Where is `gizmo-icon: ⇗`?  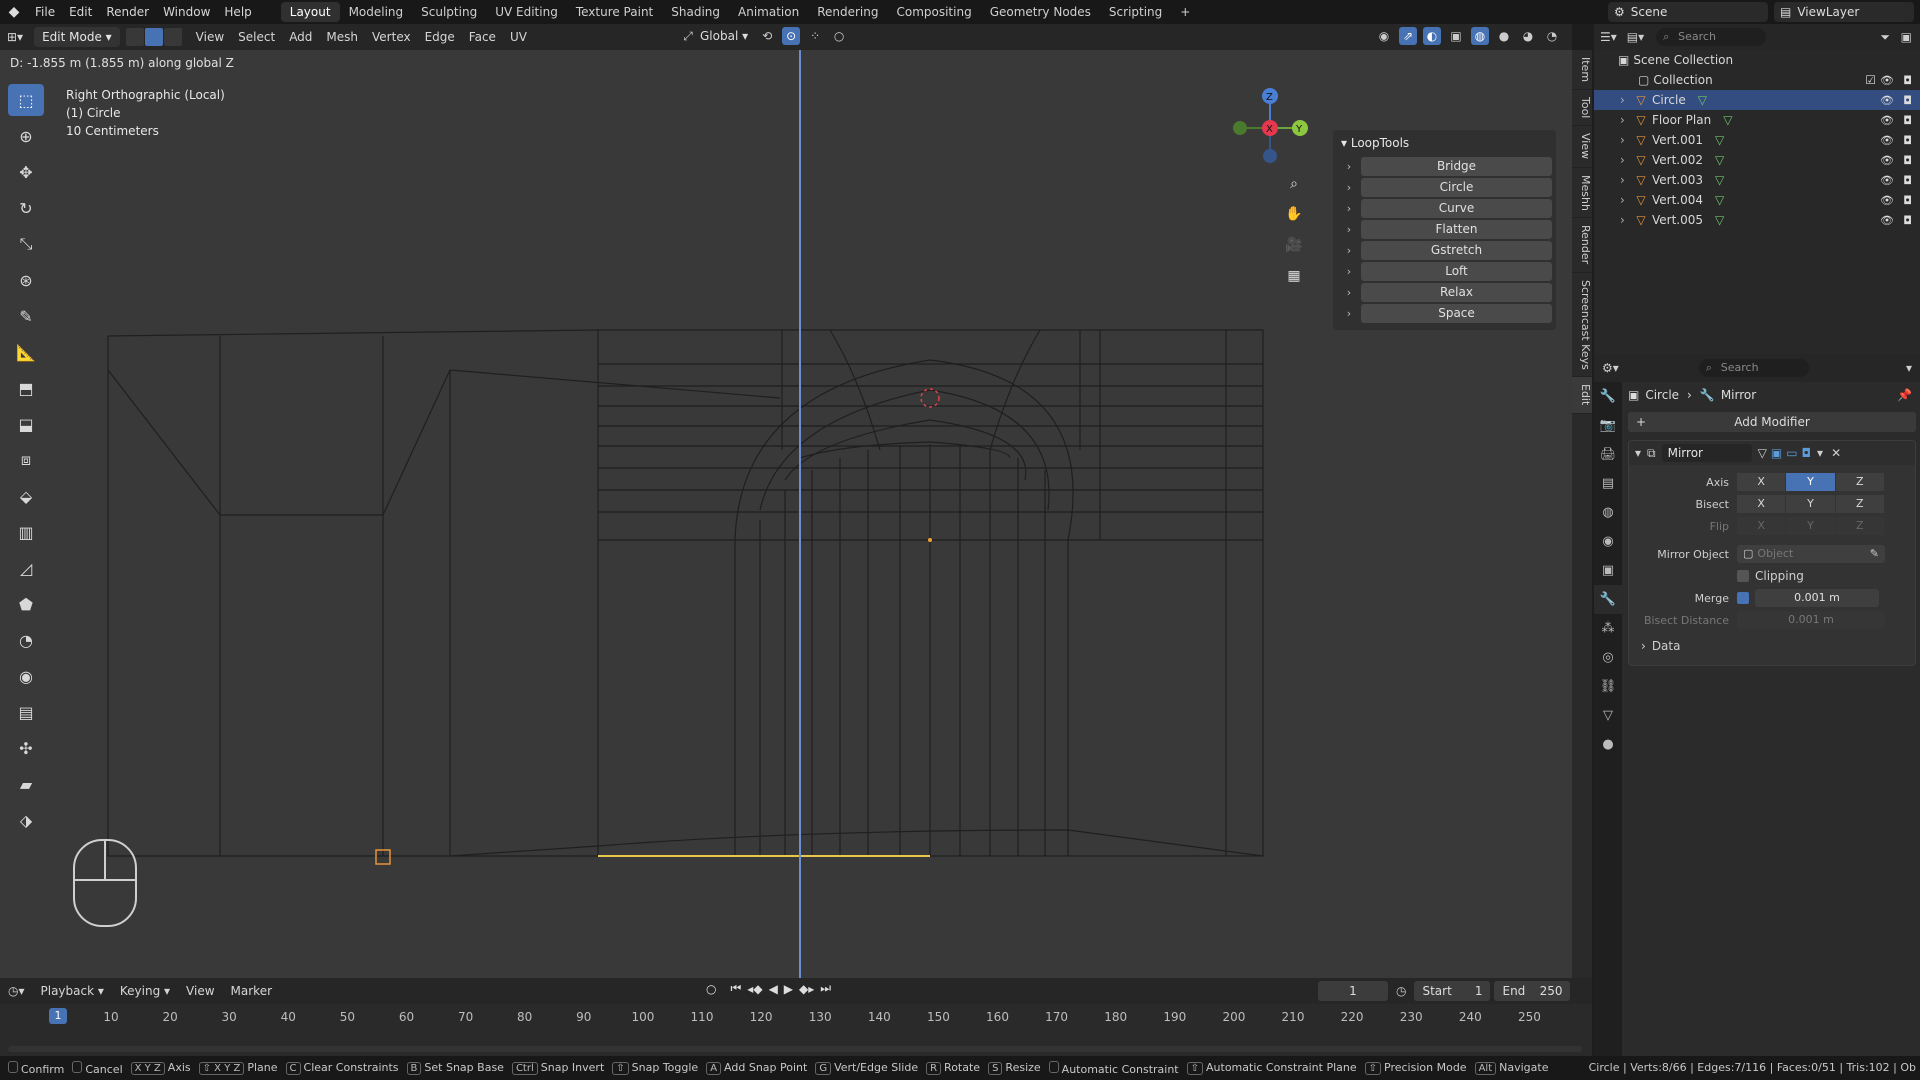 gizmo-icon: ⇗ is located at coordinates (1408, 36).